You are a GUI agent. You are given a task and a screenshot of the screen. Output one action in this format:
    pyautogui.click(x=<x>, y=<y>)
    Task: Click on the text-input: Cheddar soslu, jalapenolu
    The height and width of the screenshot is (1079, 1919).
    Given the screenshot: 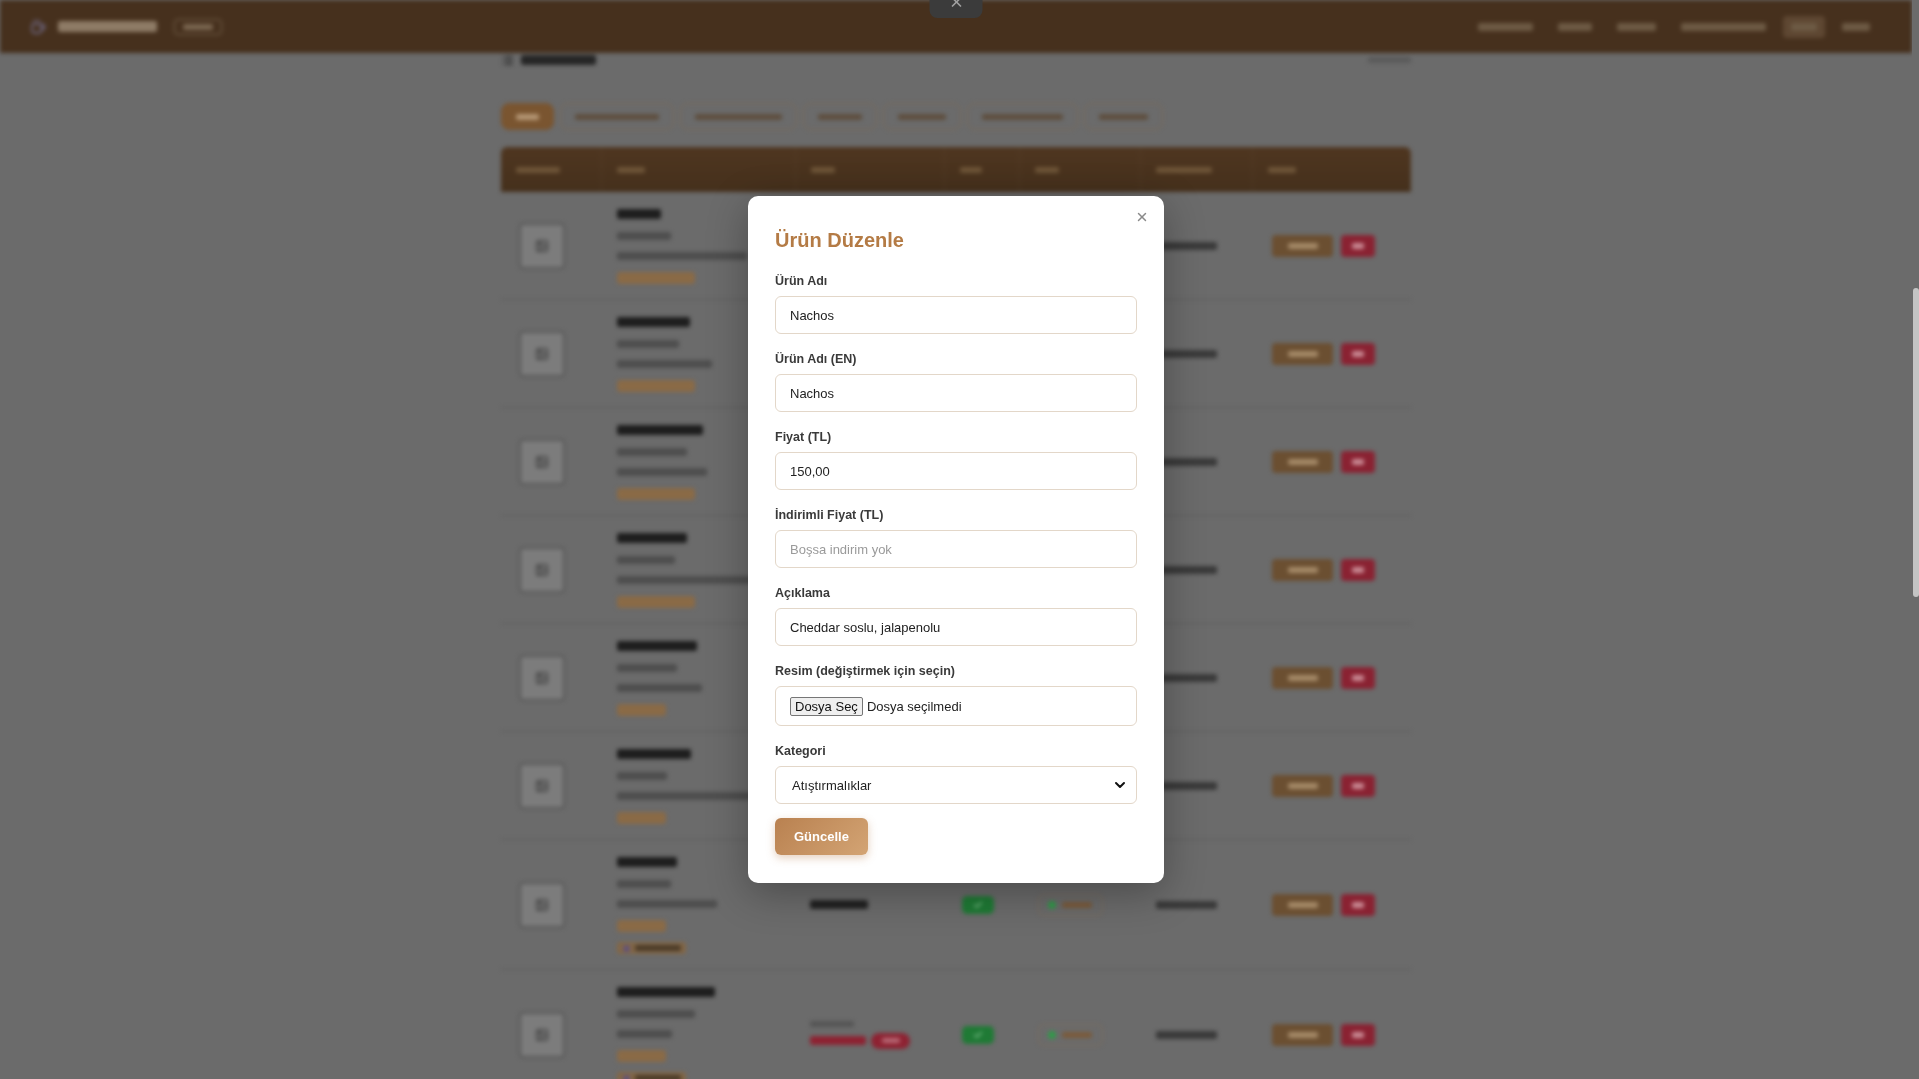 What is the action you would take?
    pyautogui.click(x=956, y=627)
    